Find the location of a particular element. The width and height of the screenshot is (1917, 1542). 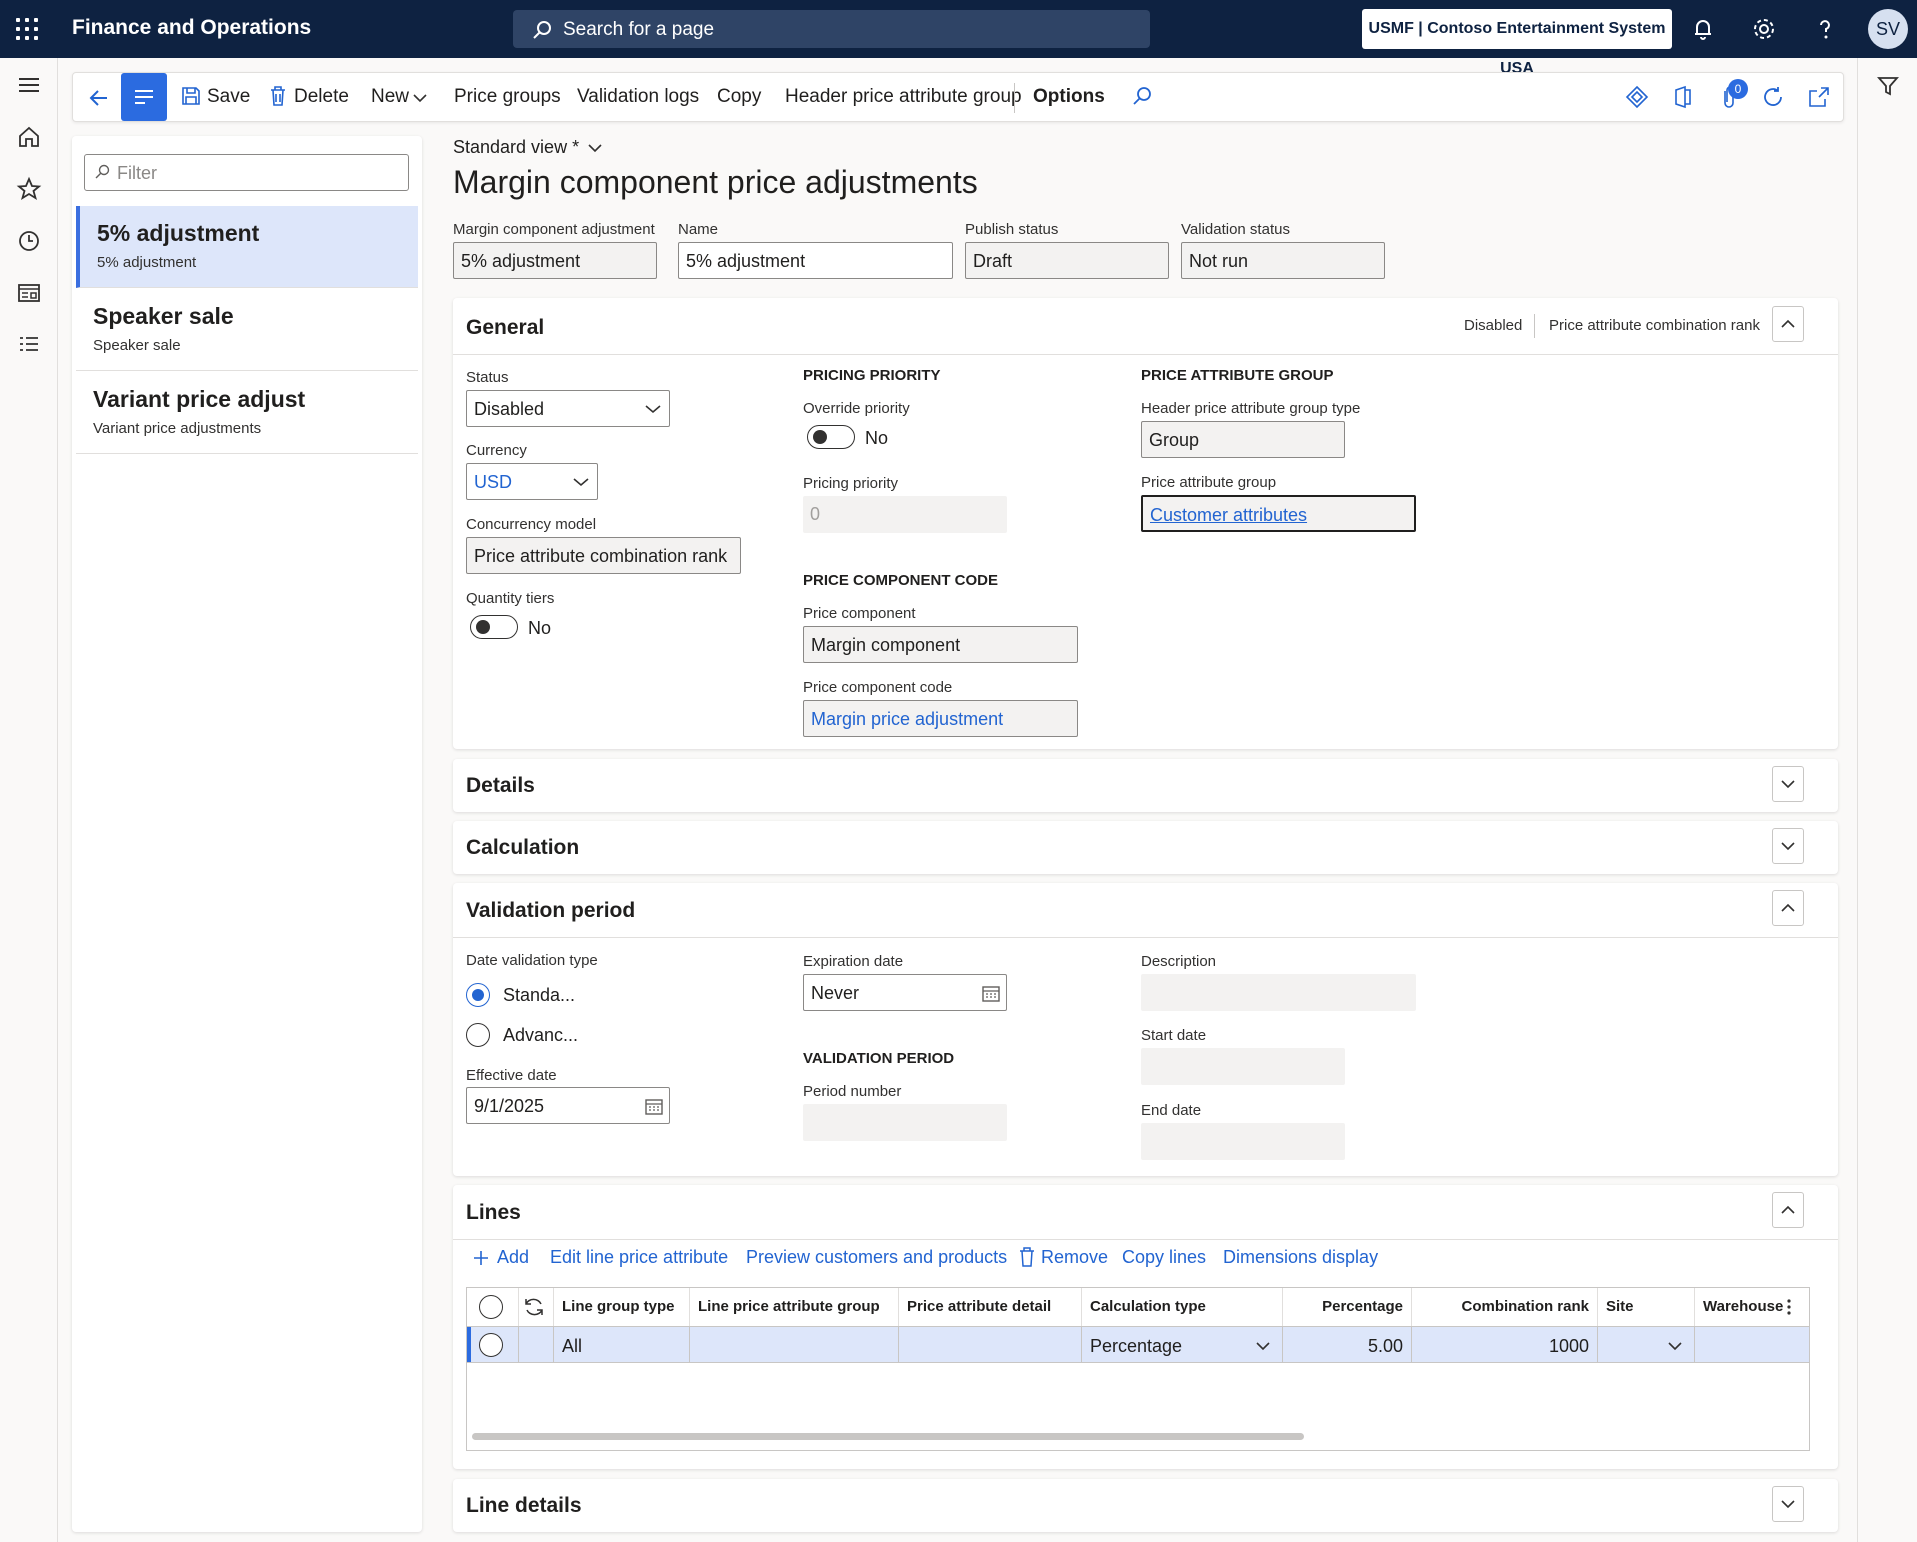

app-launcher-icon is located at coordinates (27, 29).